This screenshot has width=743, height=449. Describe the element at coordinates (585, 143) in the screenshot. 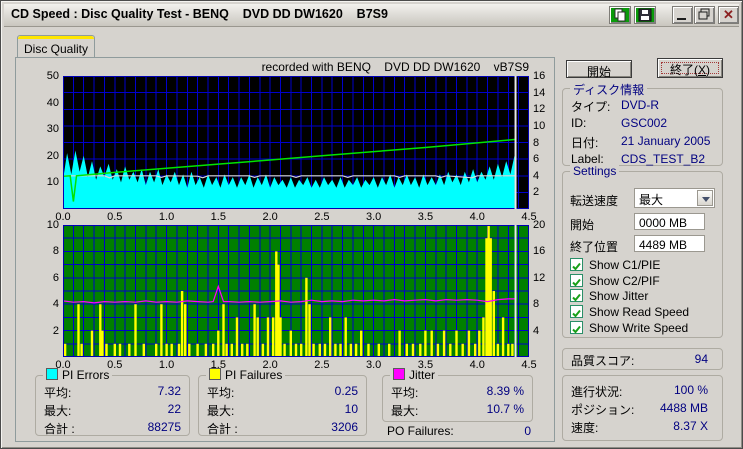

I see `date-label: 日付:` at that location.